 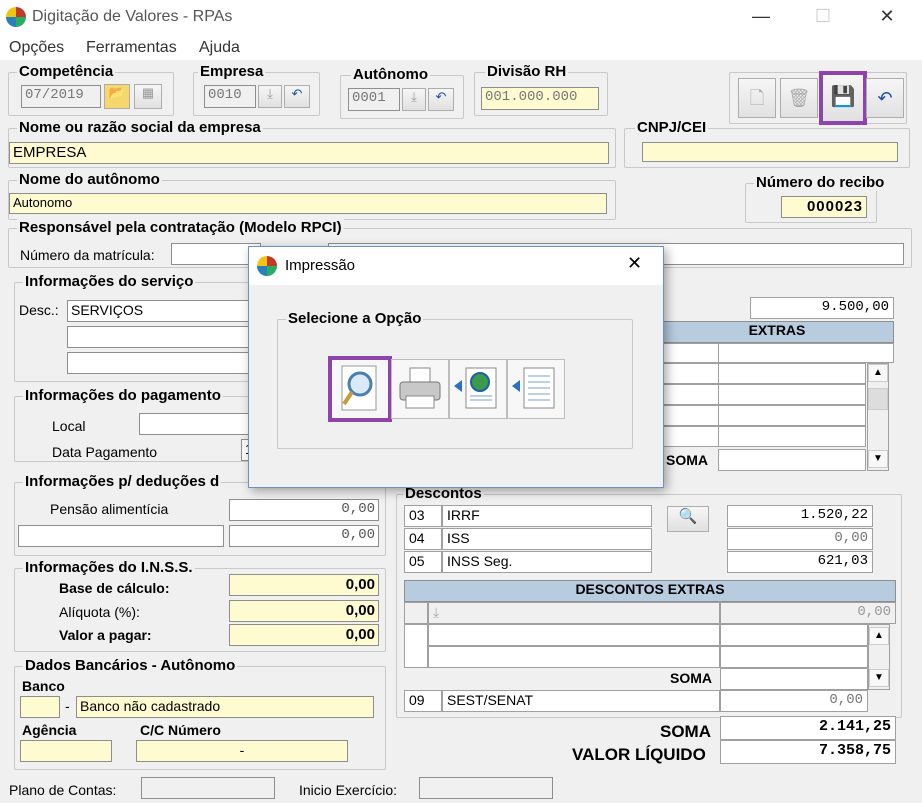 What do you see at coordinates (423, 562) in the screenshot?
I see `desconto-code: 05` at bounding box center [423, 562].